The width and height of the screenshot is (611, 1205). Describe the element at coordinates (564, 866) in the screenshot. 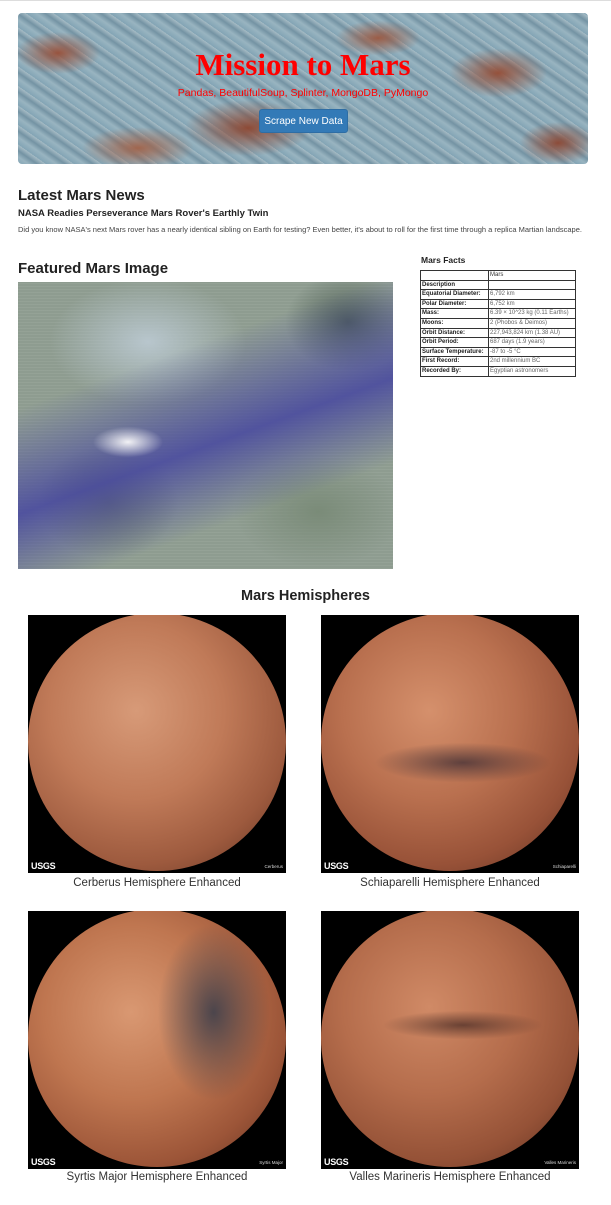

I see `hemisphere-image-tag: Schiaparelli` at that location.